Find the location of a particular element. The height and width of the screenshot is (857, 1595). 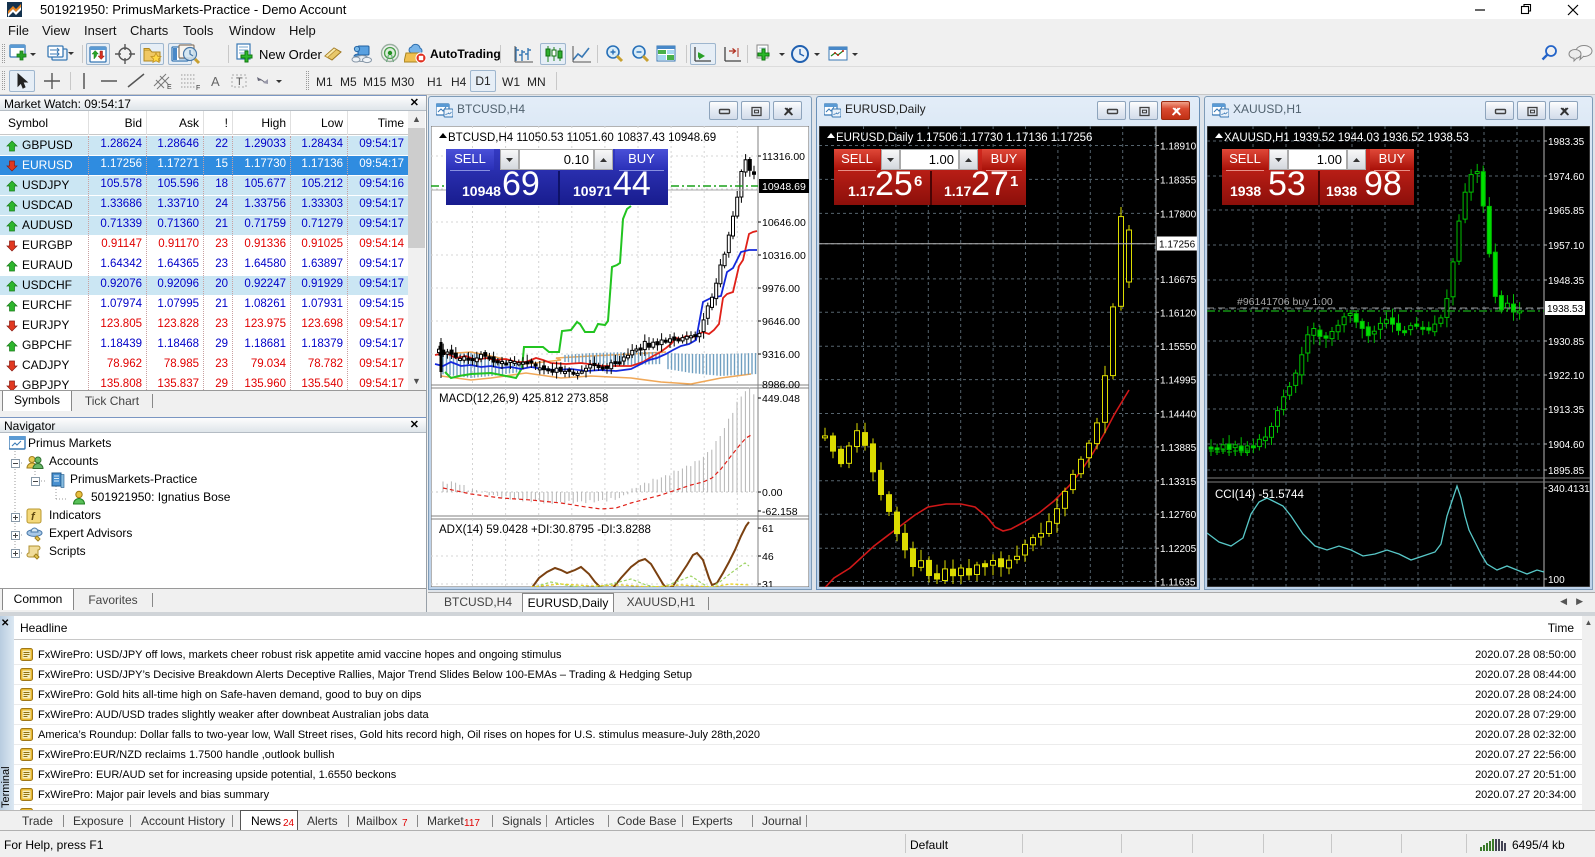

svg-text: 1.15550 is located at coordinates (1178, 347).